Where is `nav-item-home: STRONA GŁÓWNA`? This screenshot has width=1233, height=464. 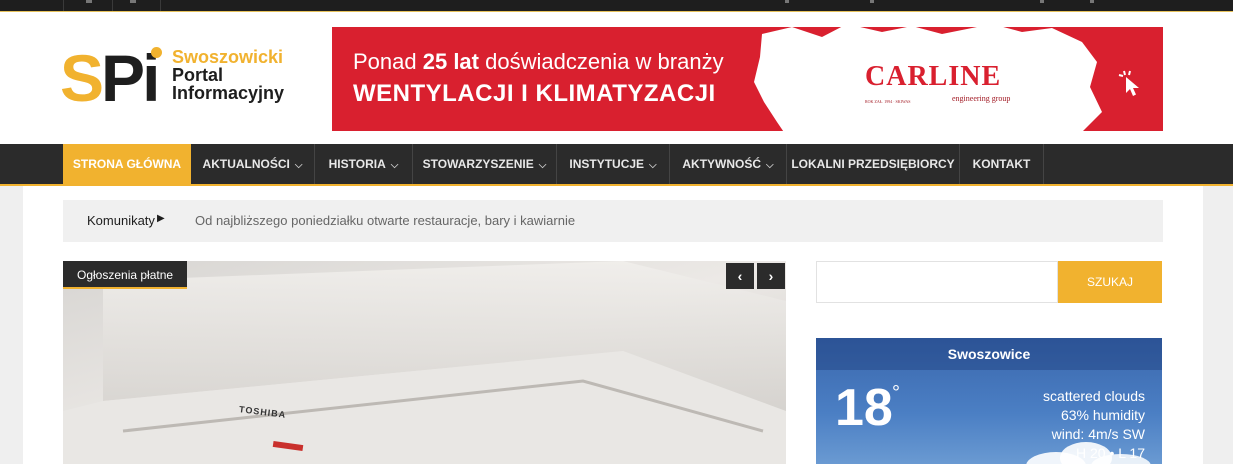
nav-item-home: STRONA GŁÓWNA is located at coordinates (127, 164).